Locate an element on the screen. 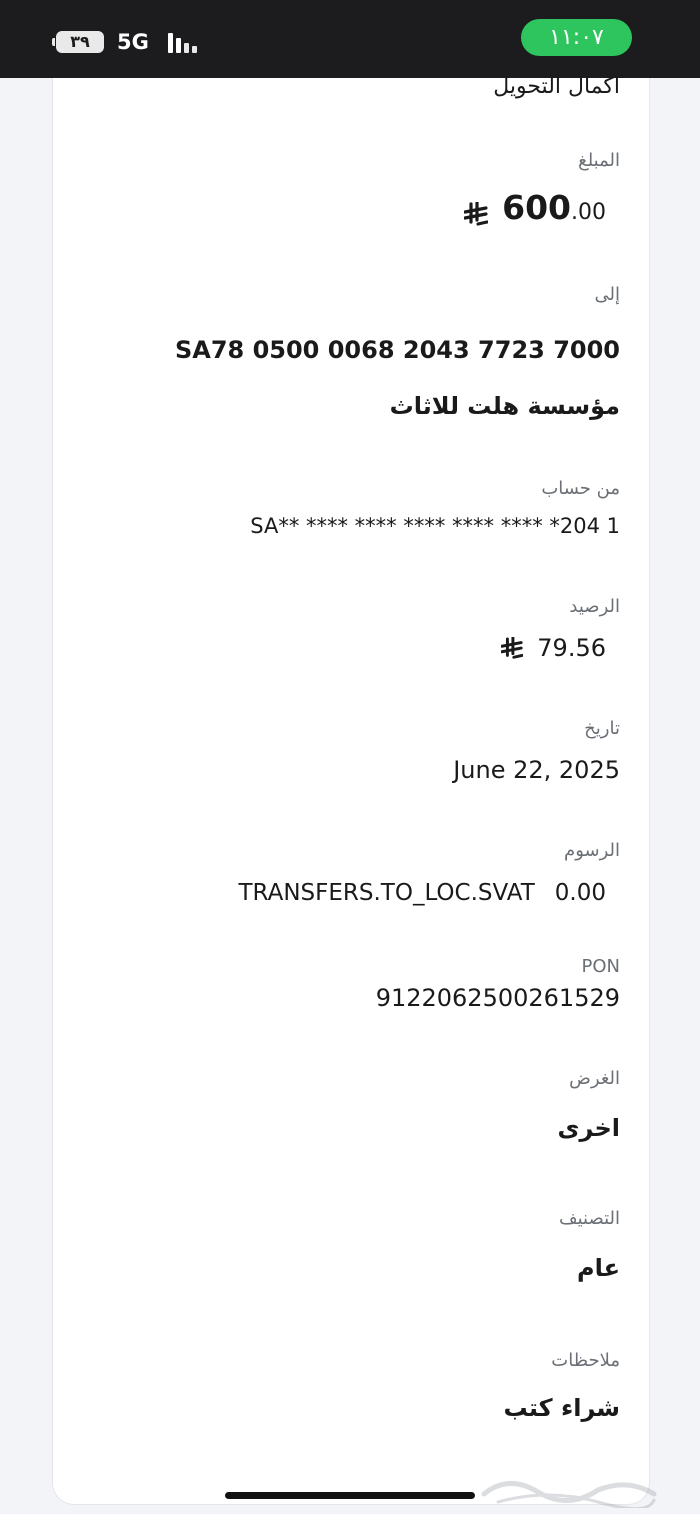 The width and height of the screenshot is (700, 1514). recipient-iban: SA78 0500 0068 2043 7723 7000 is located at coordinates (397, 350).